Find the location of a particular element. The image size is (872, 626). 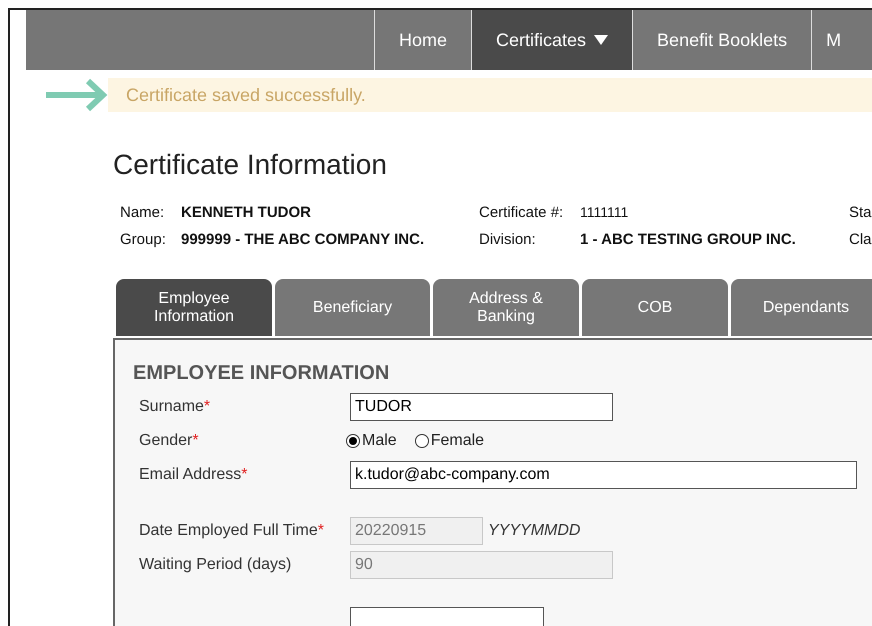

nav-item: M is located at coordinates (828, 40).